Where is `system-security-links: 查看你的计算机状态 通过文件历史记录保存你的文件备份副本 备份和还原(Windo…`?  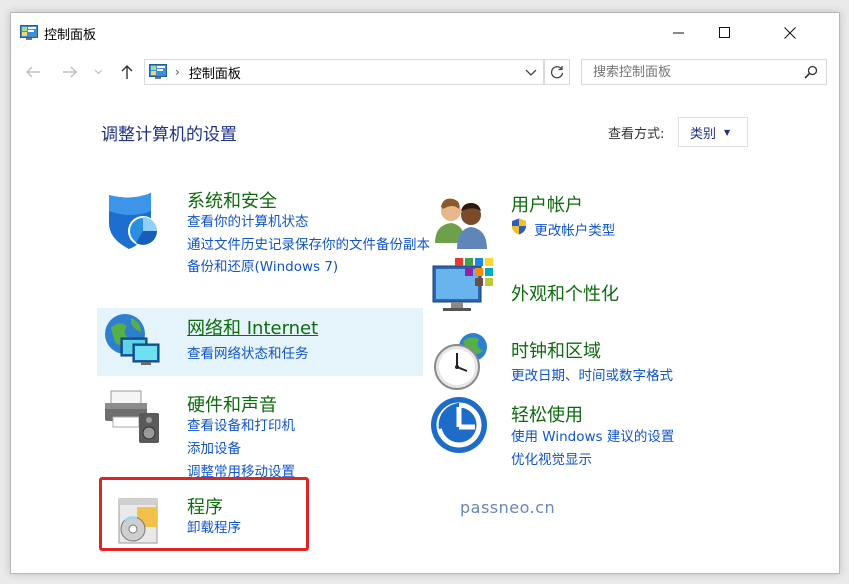 system-security-links: 查看你的计算机状态 通过文件历史记录保存你的文件备份副本 备份和还原(Windo… is located at coordinates (312, 245).